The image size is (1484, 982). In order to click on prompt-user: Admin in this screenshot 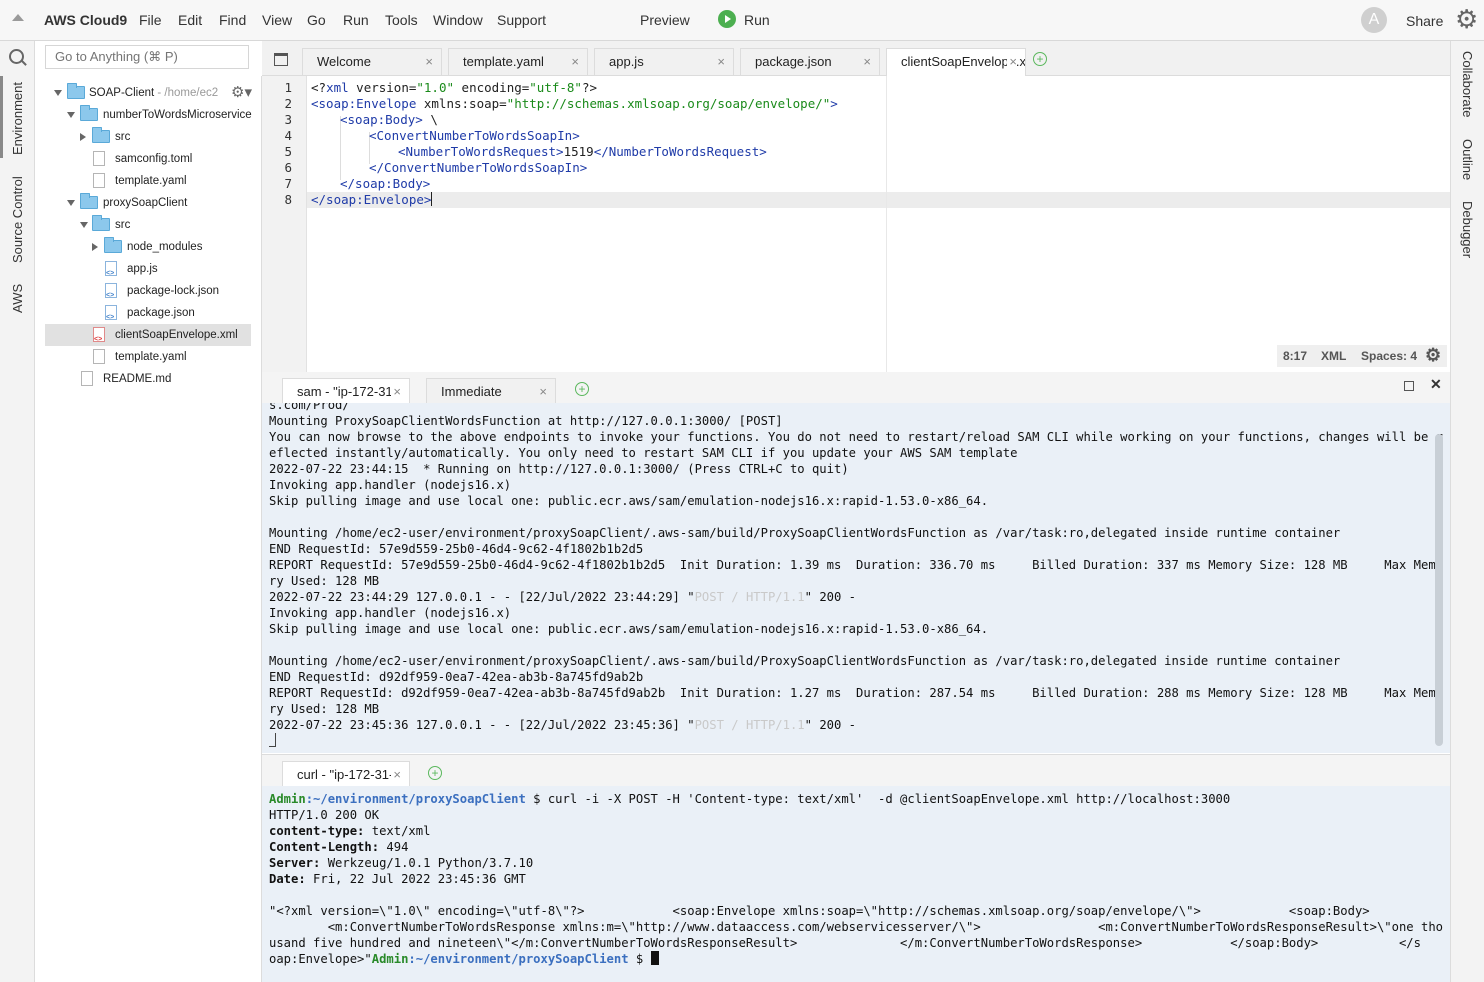, I will do `click(287, 799)`.